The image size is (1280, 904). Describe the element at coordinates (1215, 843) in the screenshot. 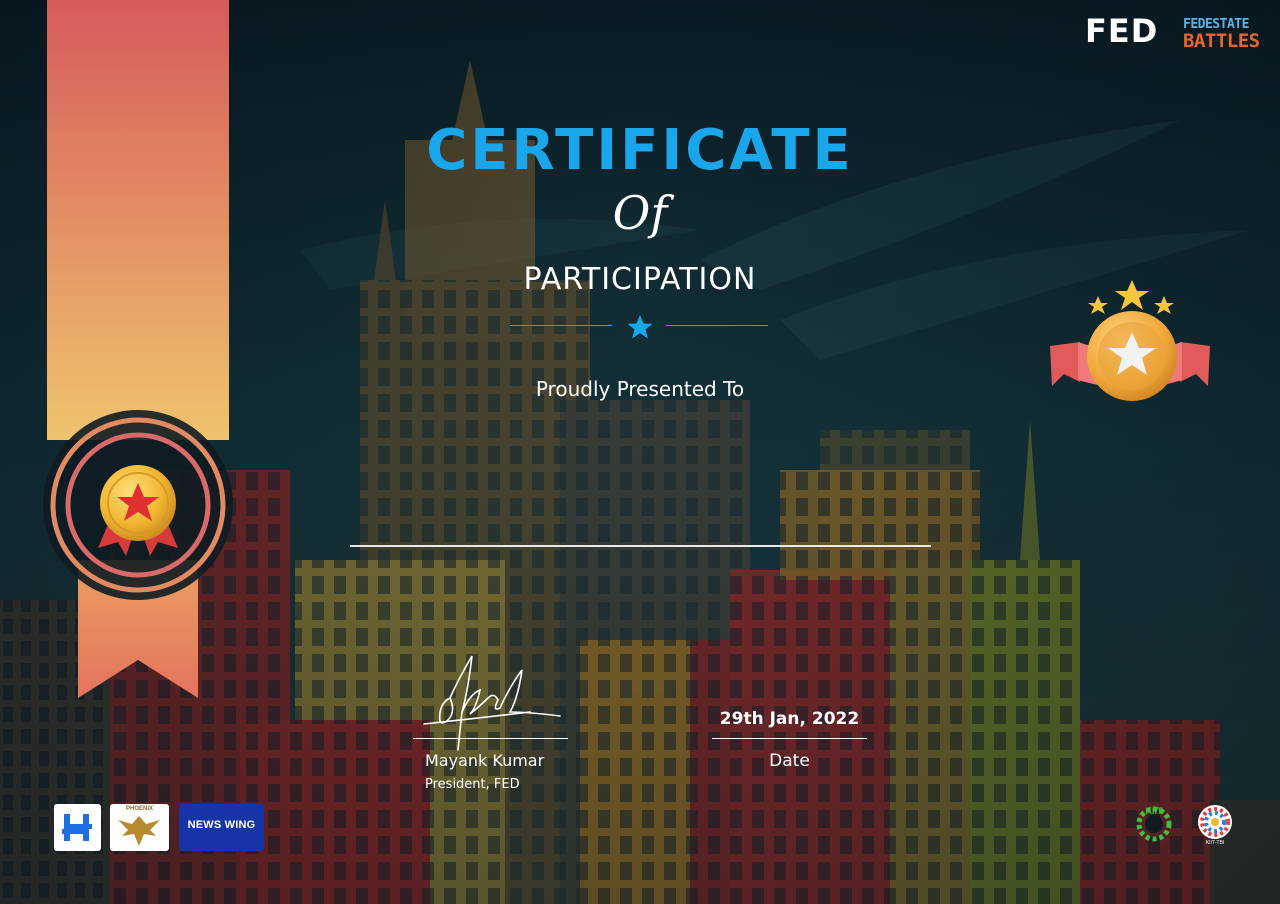

I see `kiit-tbi-label: KIIT-TBI` at that location.